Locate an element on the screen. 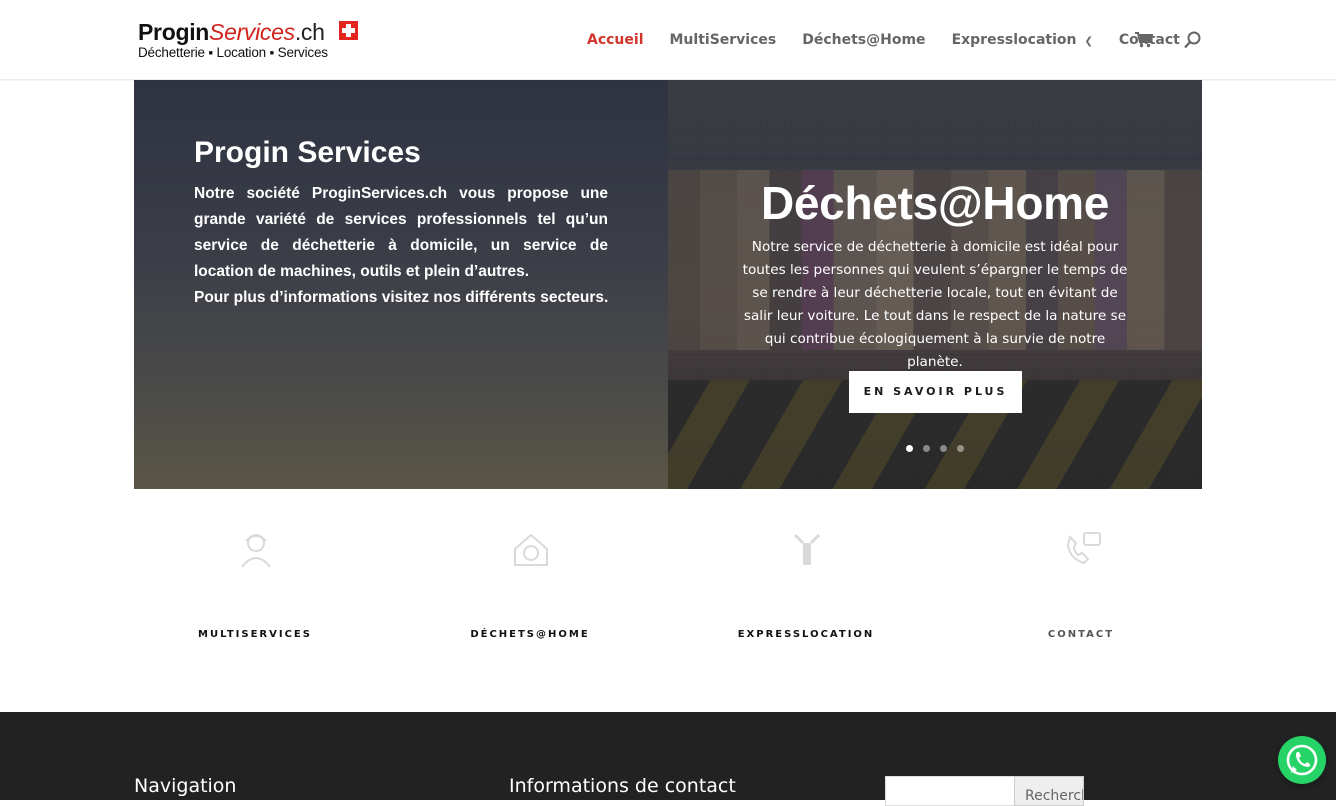 The image size is (1336, 806). footer-search-button: Rechercher is located at coordinates (1049, 791).